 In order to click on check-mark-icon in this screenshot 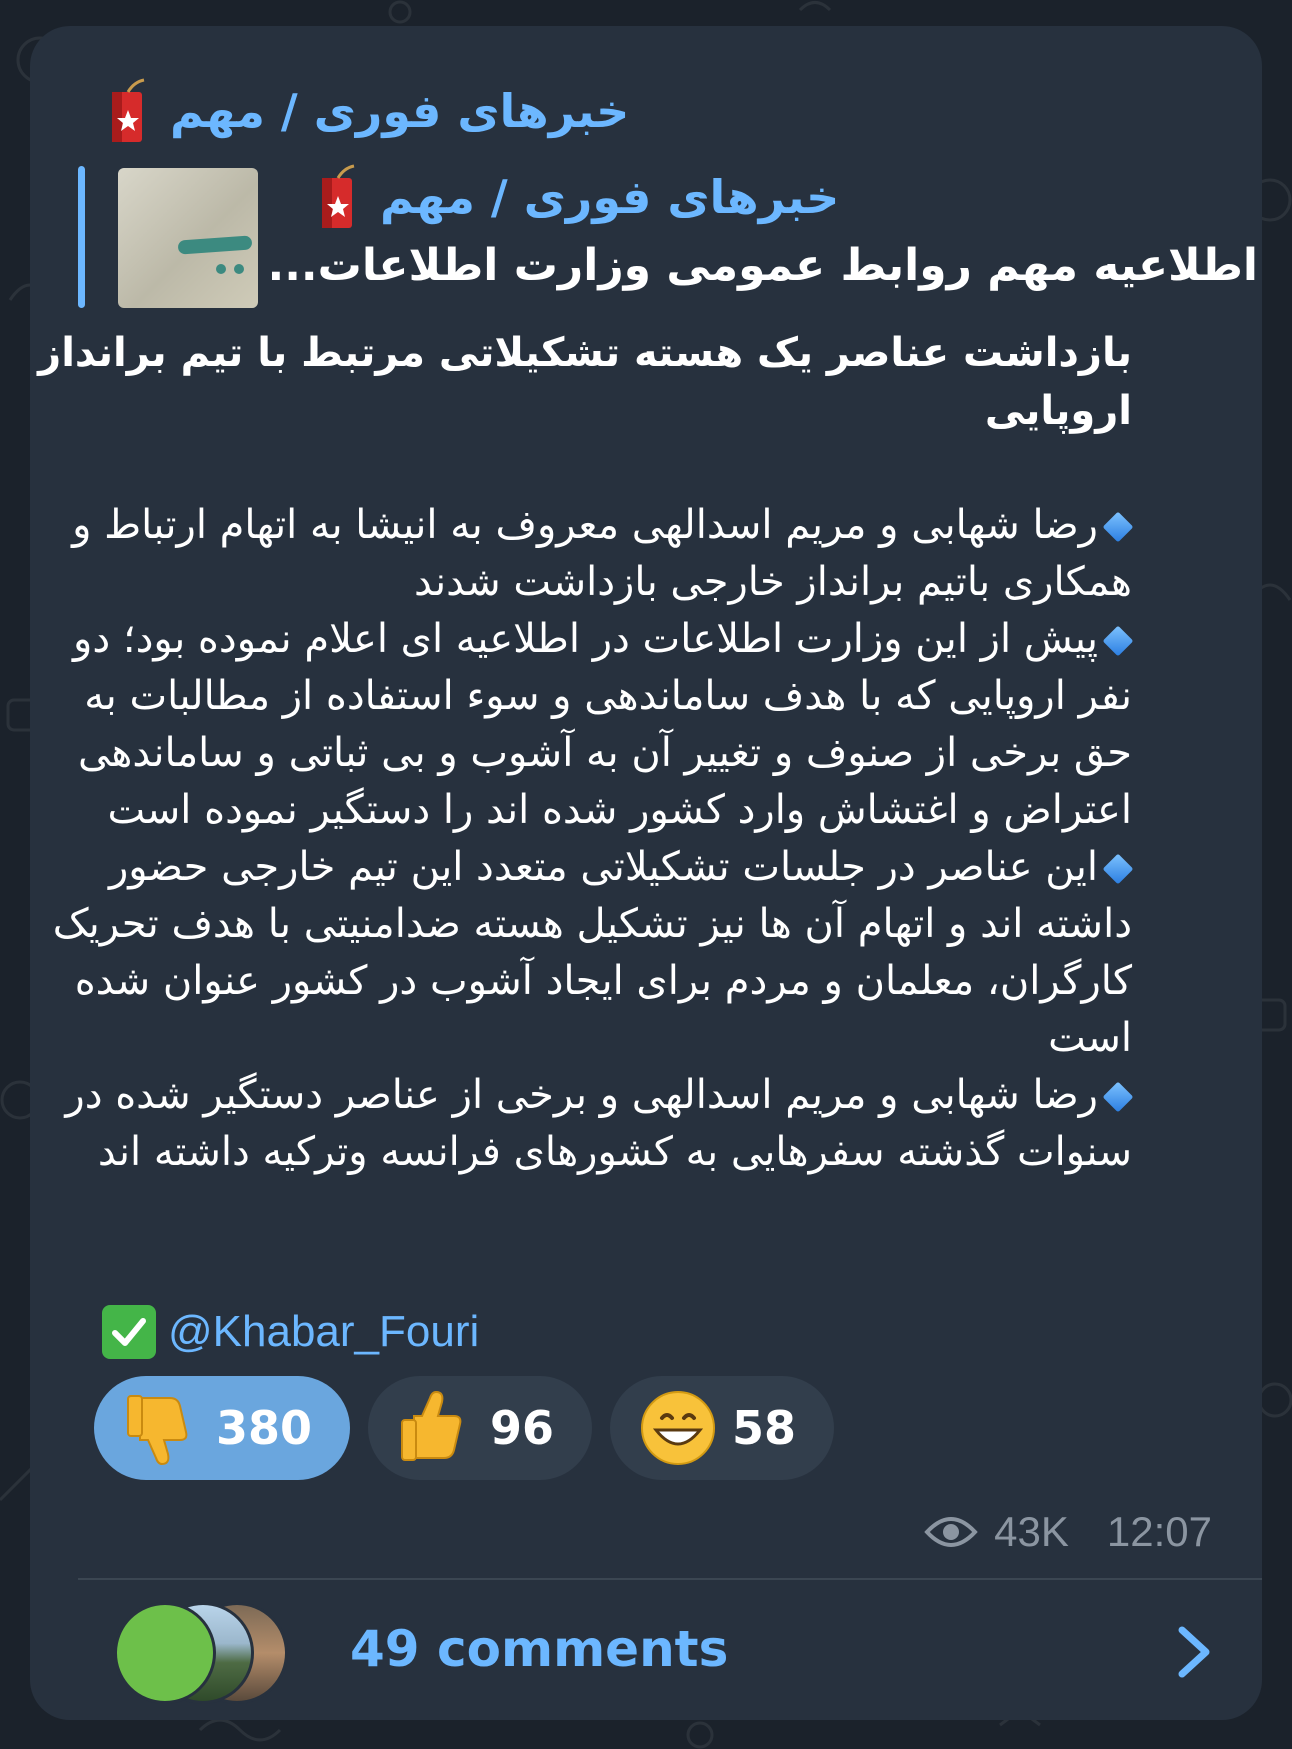, I will do `click(129, 1332)`.